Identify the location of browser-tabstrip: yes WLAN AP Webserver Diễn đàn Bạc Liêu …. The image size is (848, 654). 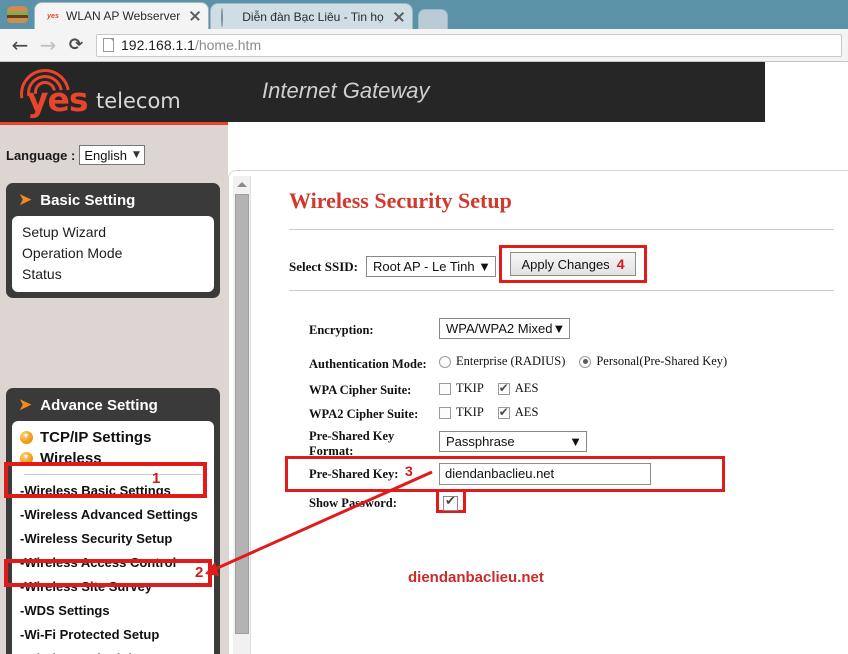
(424, 14).